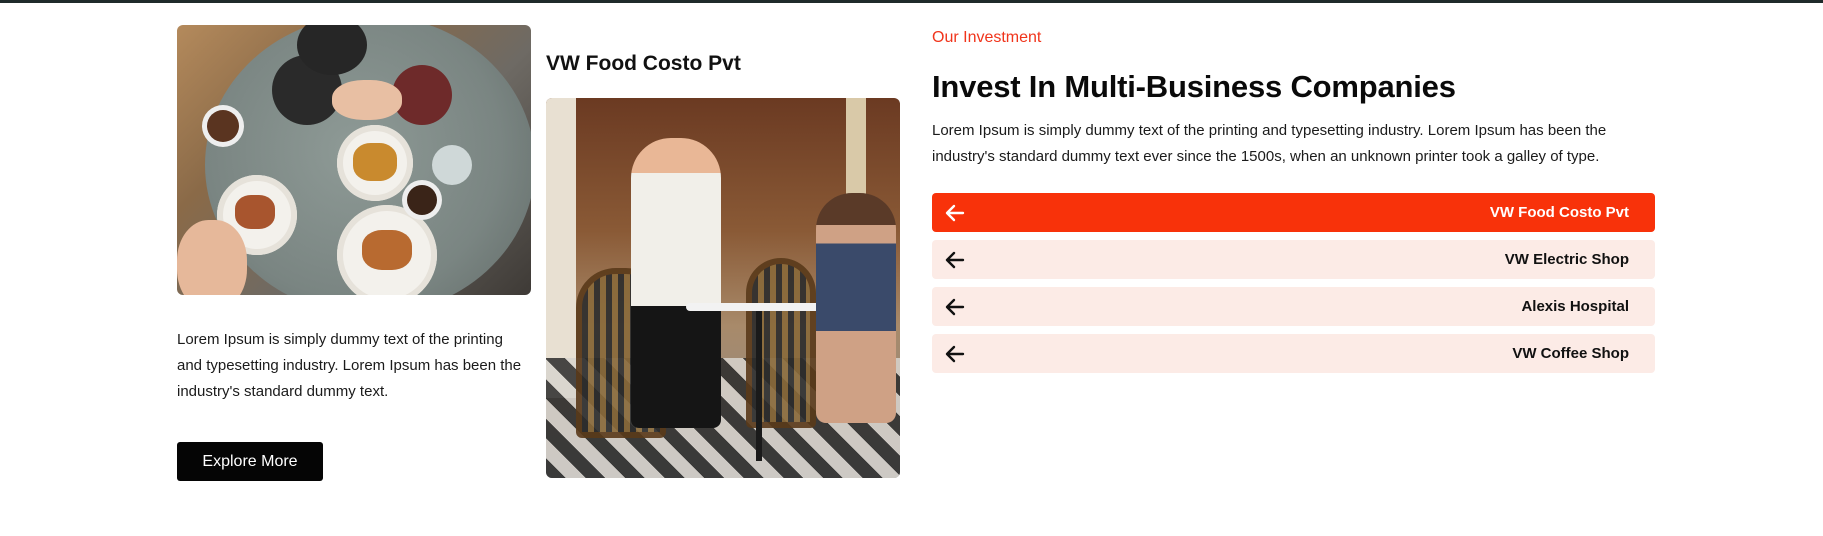  Describe the element at coordinates (452, 165) in the screenshot. I see `glass` at that location.